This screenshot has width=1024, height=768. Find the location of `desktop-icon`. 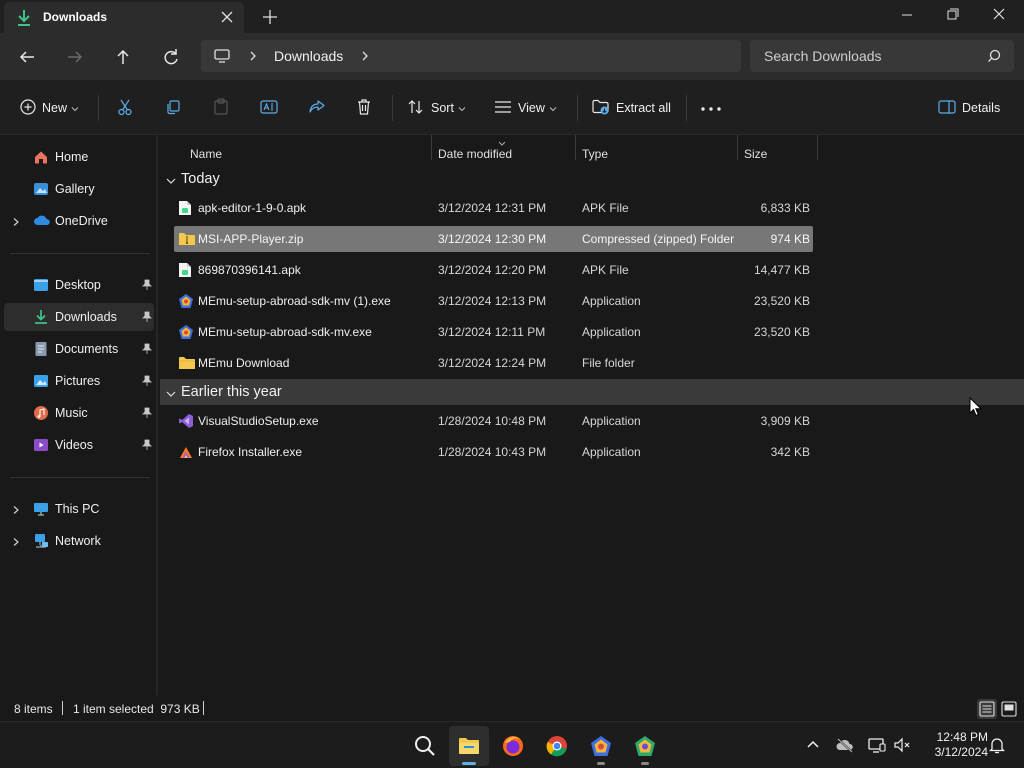

desktop-icon is located at coordinates (41, 286).